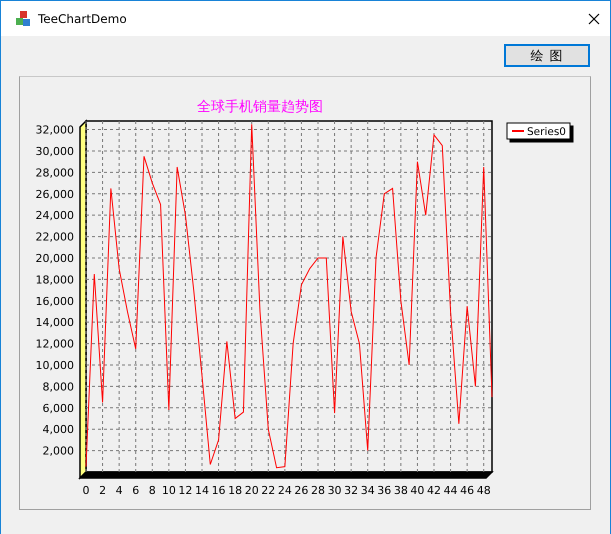 Image resolution: width=611 pixels, height=534 pixels. I want to click on x-axis-label: 32, so click(351, 490).